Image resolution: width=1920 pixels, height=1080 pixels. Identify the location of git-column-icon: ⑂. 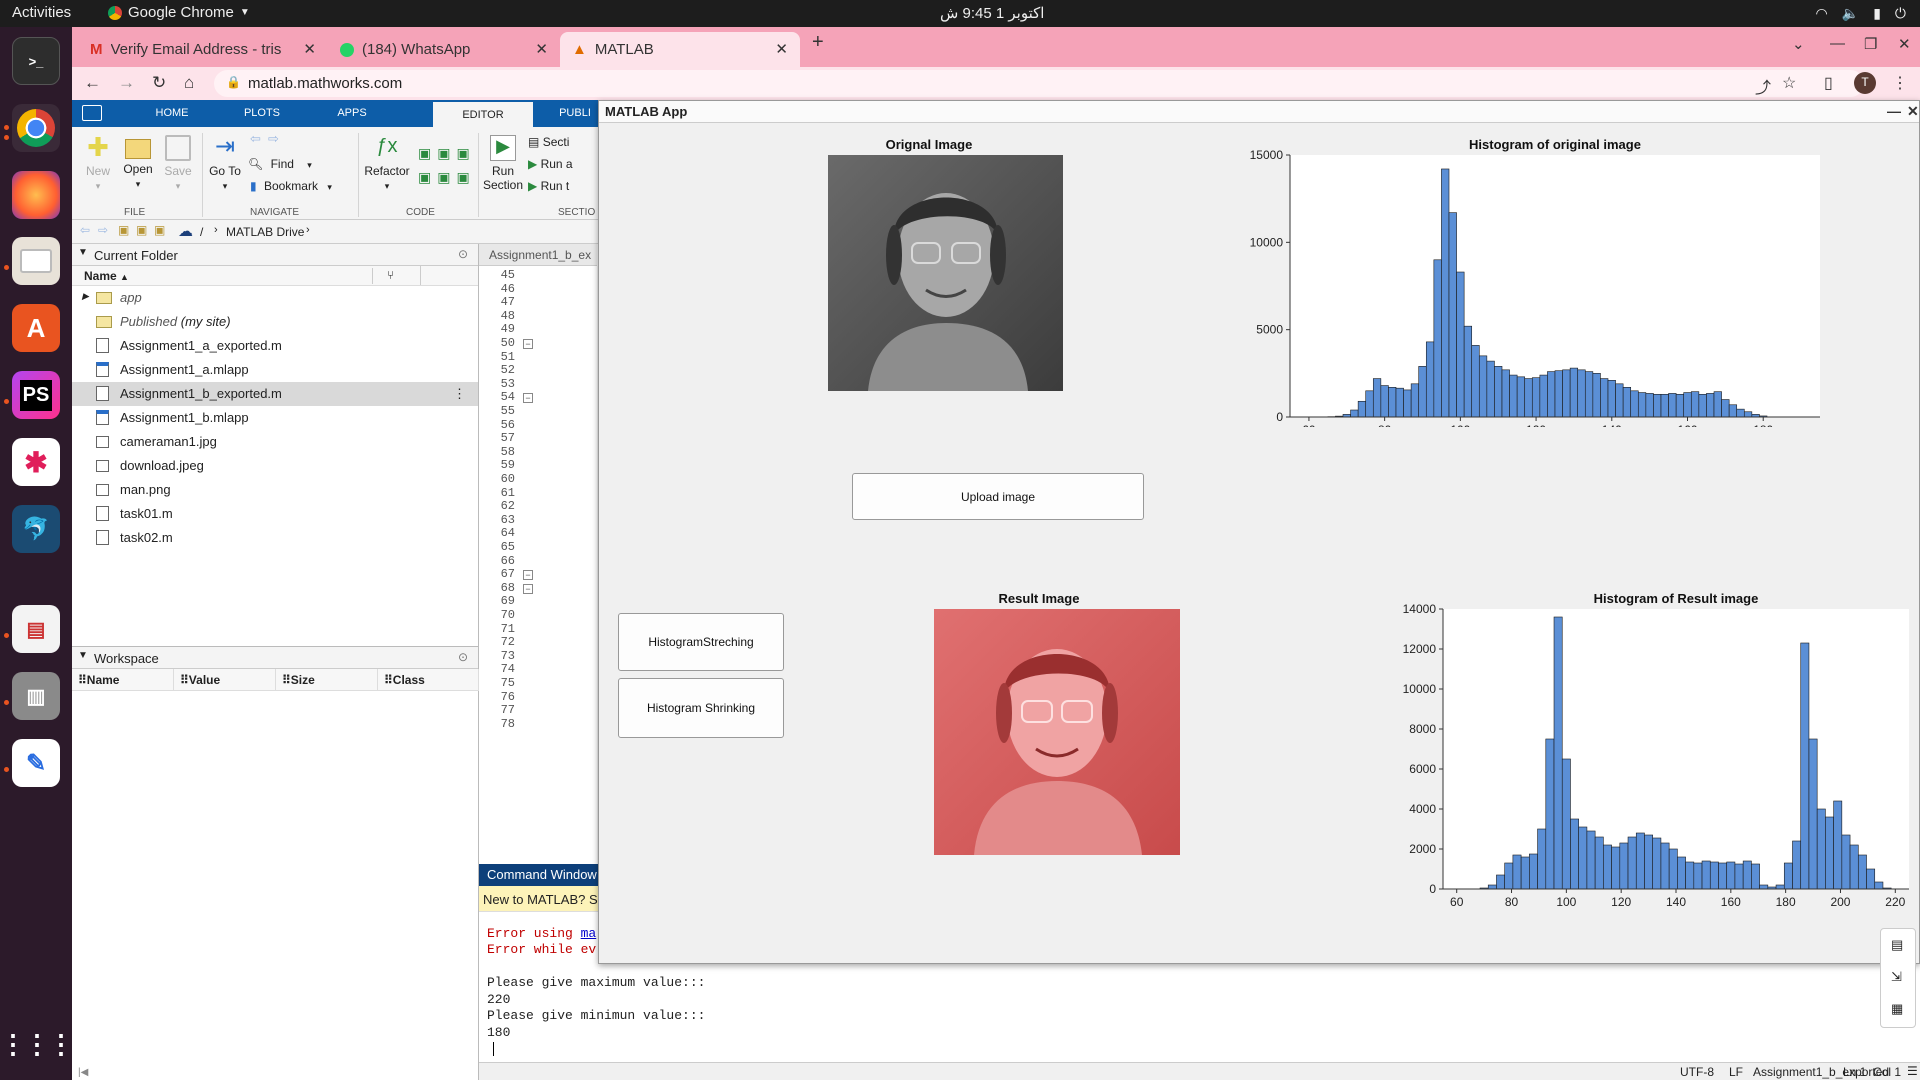
(383, 276).